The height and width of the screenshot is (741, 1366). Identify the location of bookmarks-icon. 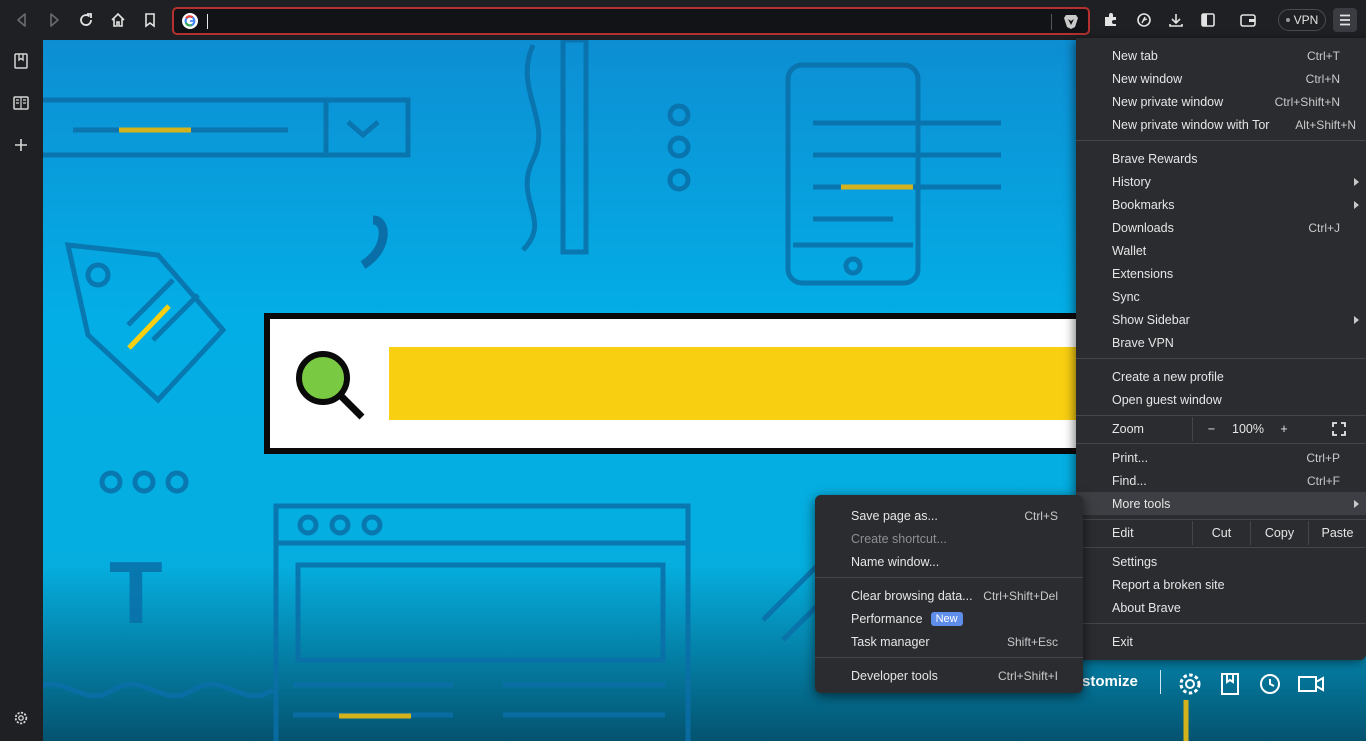
(1230, 684).